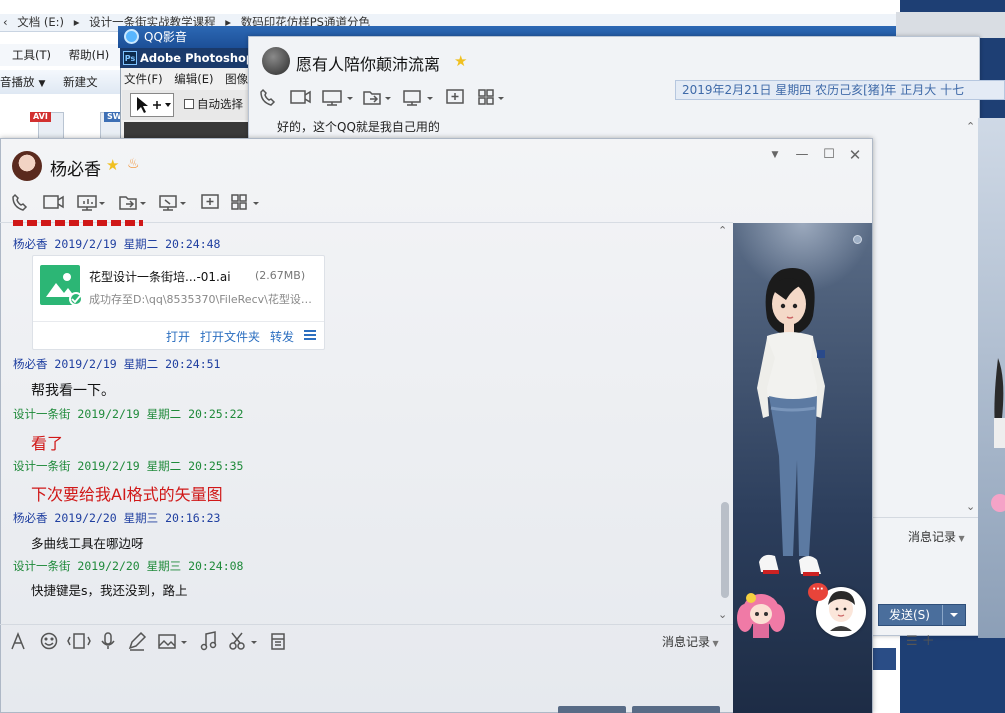 The image size is (1005, 713). Describe the element at coordinates (76, 299) in the screenshot. I see `check-icon` at that location.